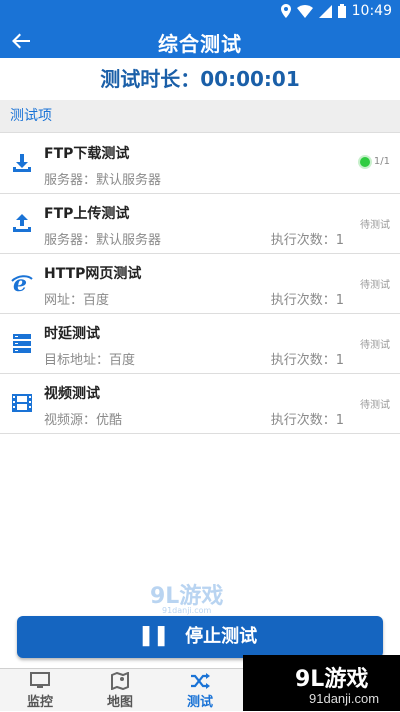 The width and height of the screenshot is (400, 712). Describe the element at coordinates (336, 11) in the screenshot. I see `status-icons: 10:49` at that location.